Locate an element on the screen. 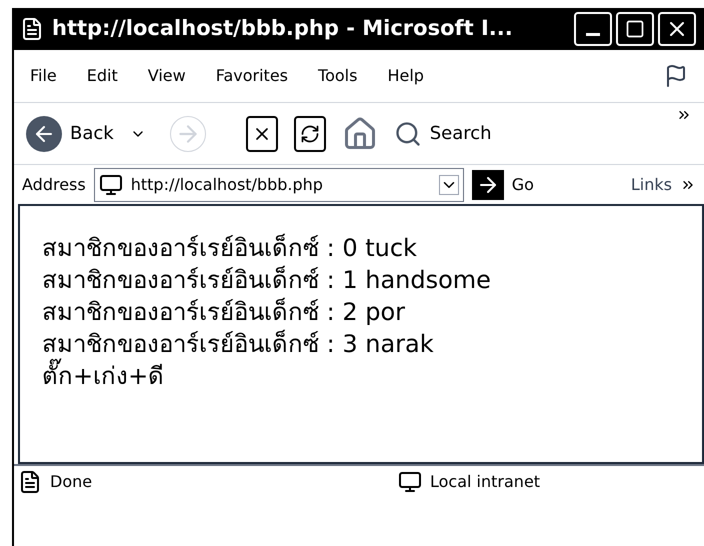 The image size is (704, 546). close-button is located at coordinates (677, 29).